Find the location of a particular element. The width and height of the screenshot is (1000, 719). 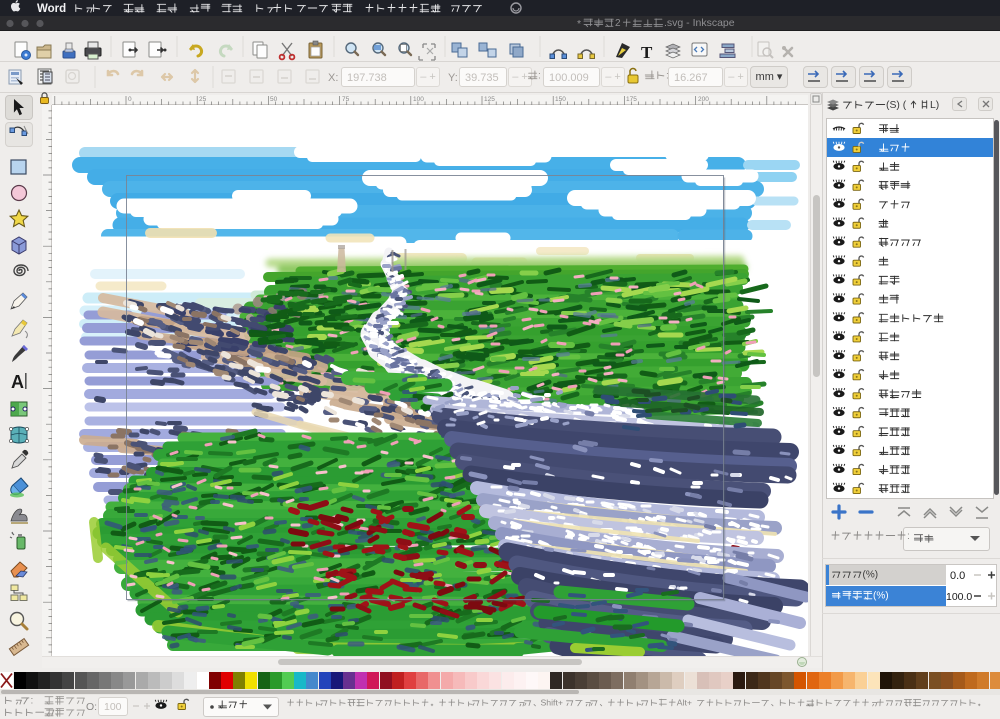

svg-text: Alt+ is located at coordinates (684, 703).